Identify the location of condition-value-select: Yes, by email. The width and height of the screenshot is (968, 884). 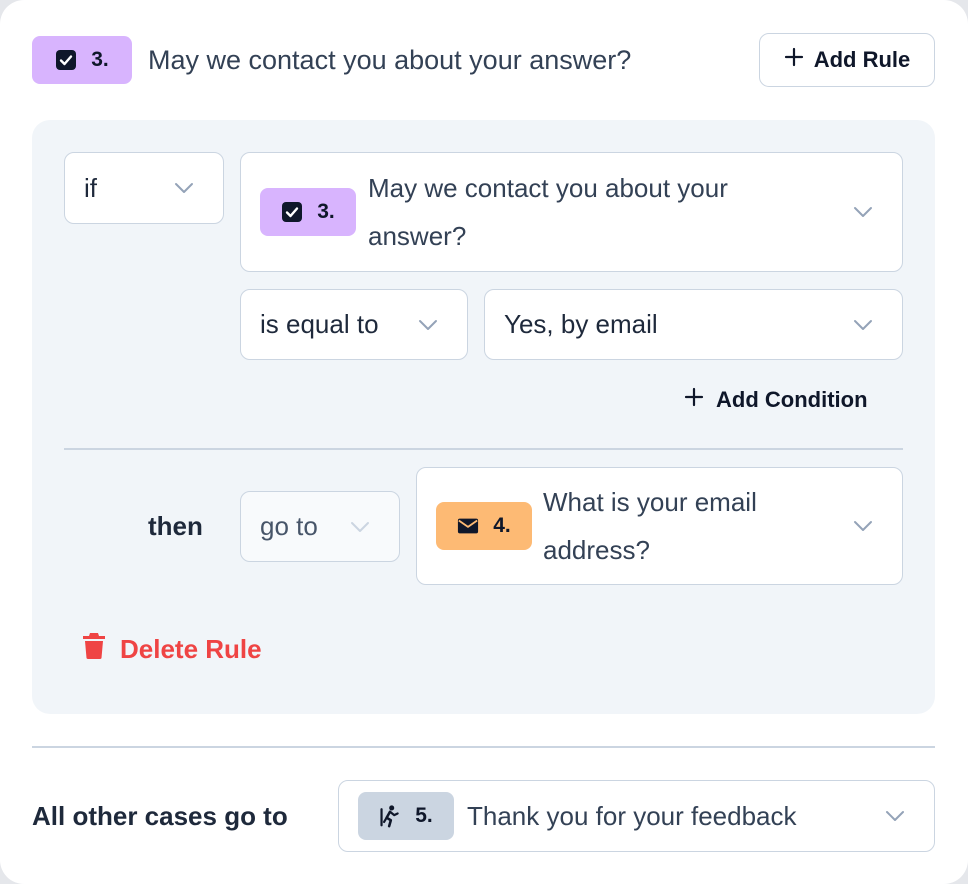
(693, 324).